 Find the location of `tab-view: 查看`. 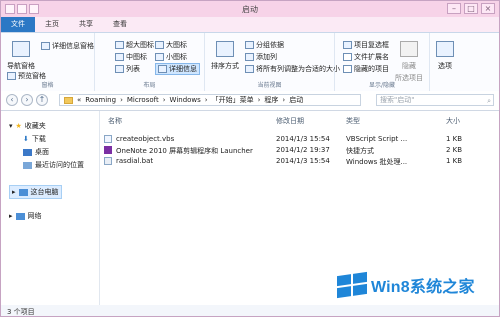

tab-view: 查看 is located at coordinates (120, 24).